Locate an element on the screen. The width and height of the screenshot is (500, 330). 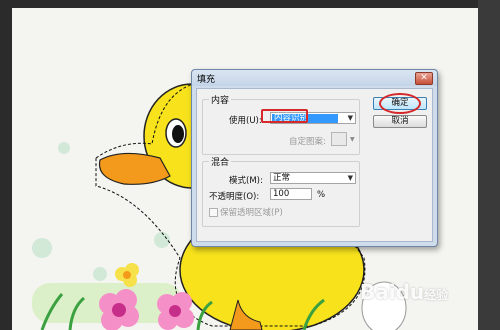
watermark-logo: Baidu经验 is located at coordinates (404, 292).